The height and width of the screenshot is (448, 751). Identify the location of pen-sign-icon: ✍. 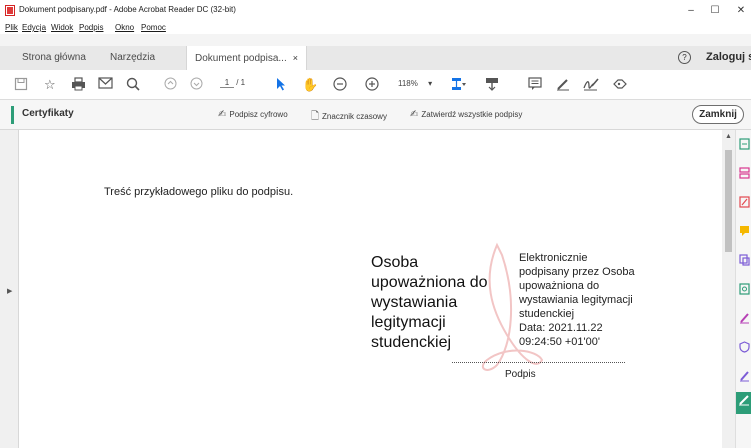
(222, 114).